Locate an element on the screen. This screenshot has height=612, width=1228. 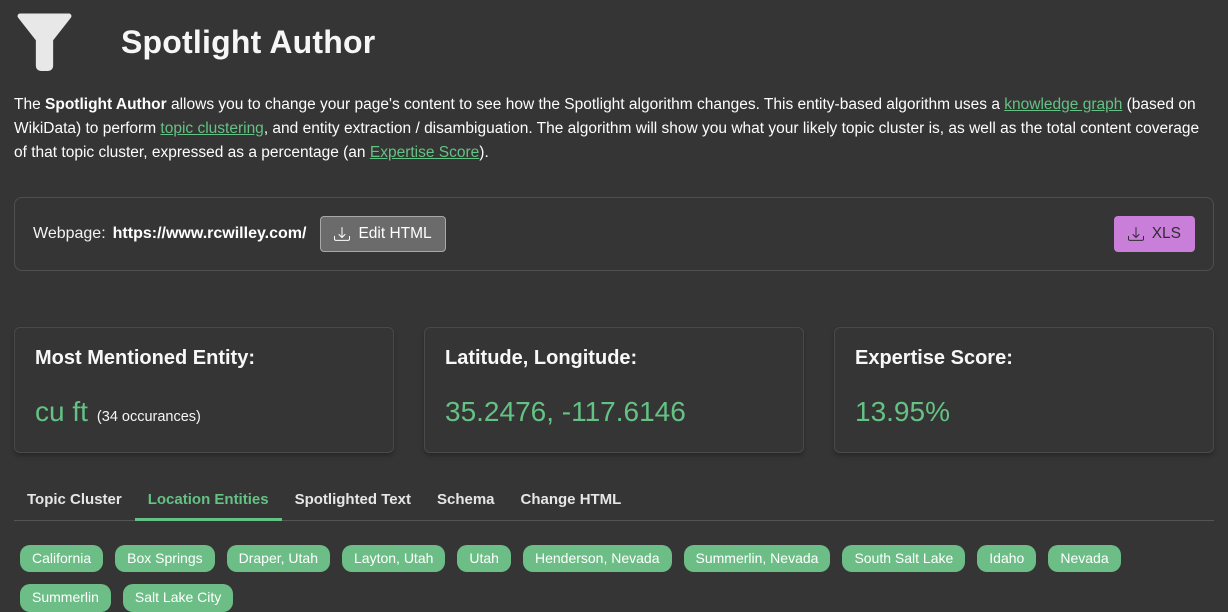
tab-spotlighted-text: Spotlighted Text is located at coordinates (353, 501).